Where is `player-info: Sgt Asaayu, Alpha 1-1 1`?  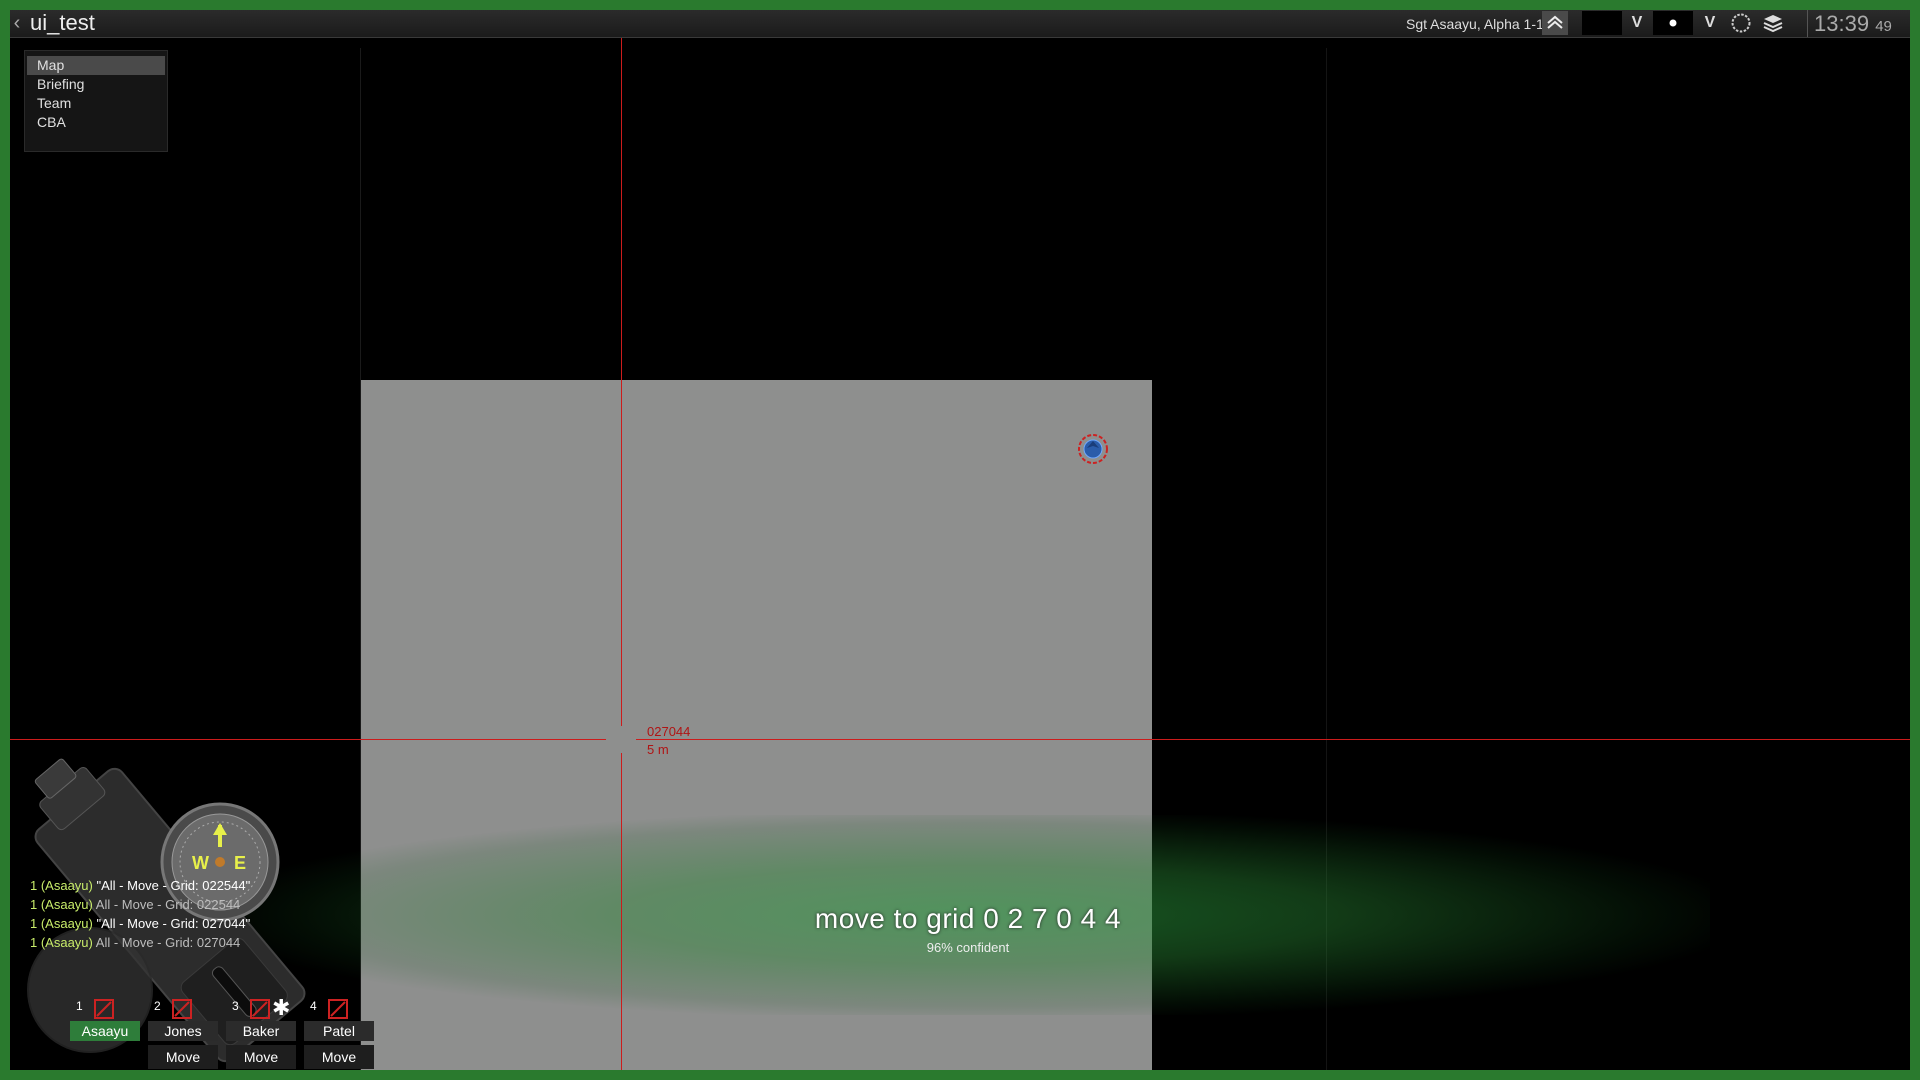
player-info: Sgt Asaayu, Alpha 1-1 1 is located at coordinates (1481, 24).